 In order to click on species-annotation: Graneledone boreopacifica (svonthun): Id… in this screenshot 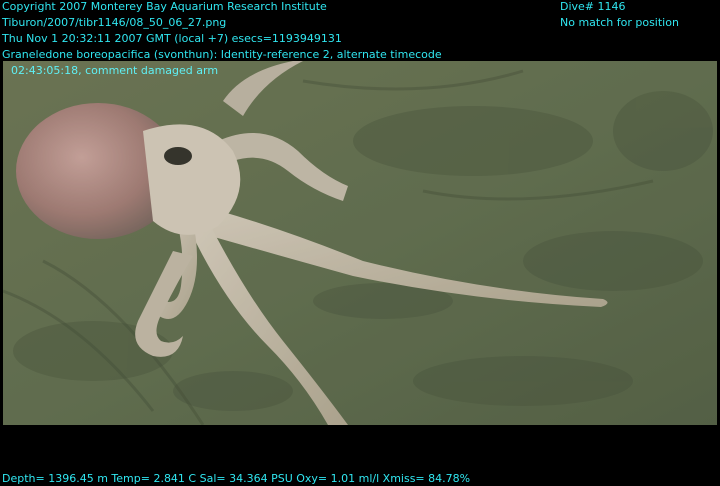, I will do `click(222, 54)`.